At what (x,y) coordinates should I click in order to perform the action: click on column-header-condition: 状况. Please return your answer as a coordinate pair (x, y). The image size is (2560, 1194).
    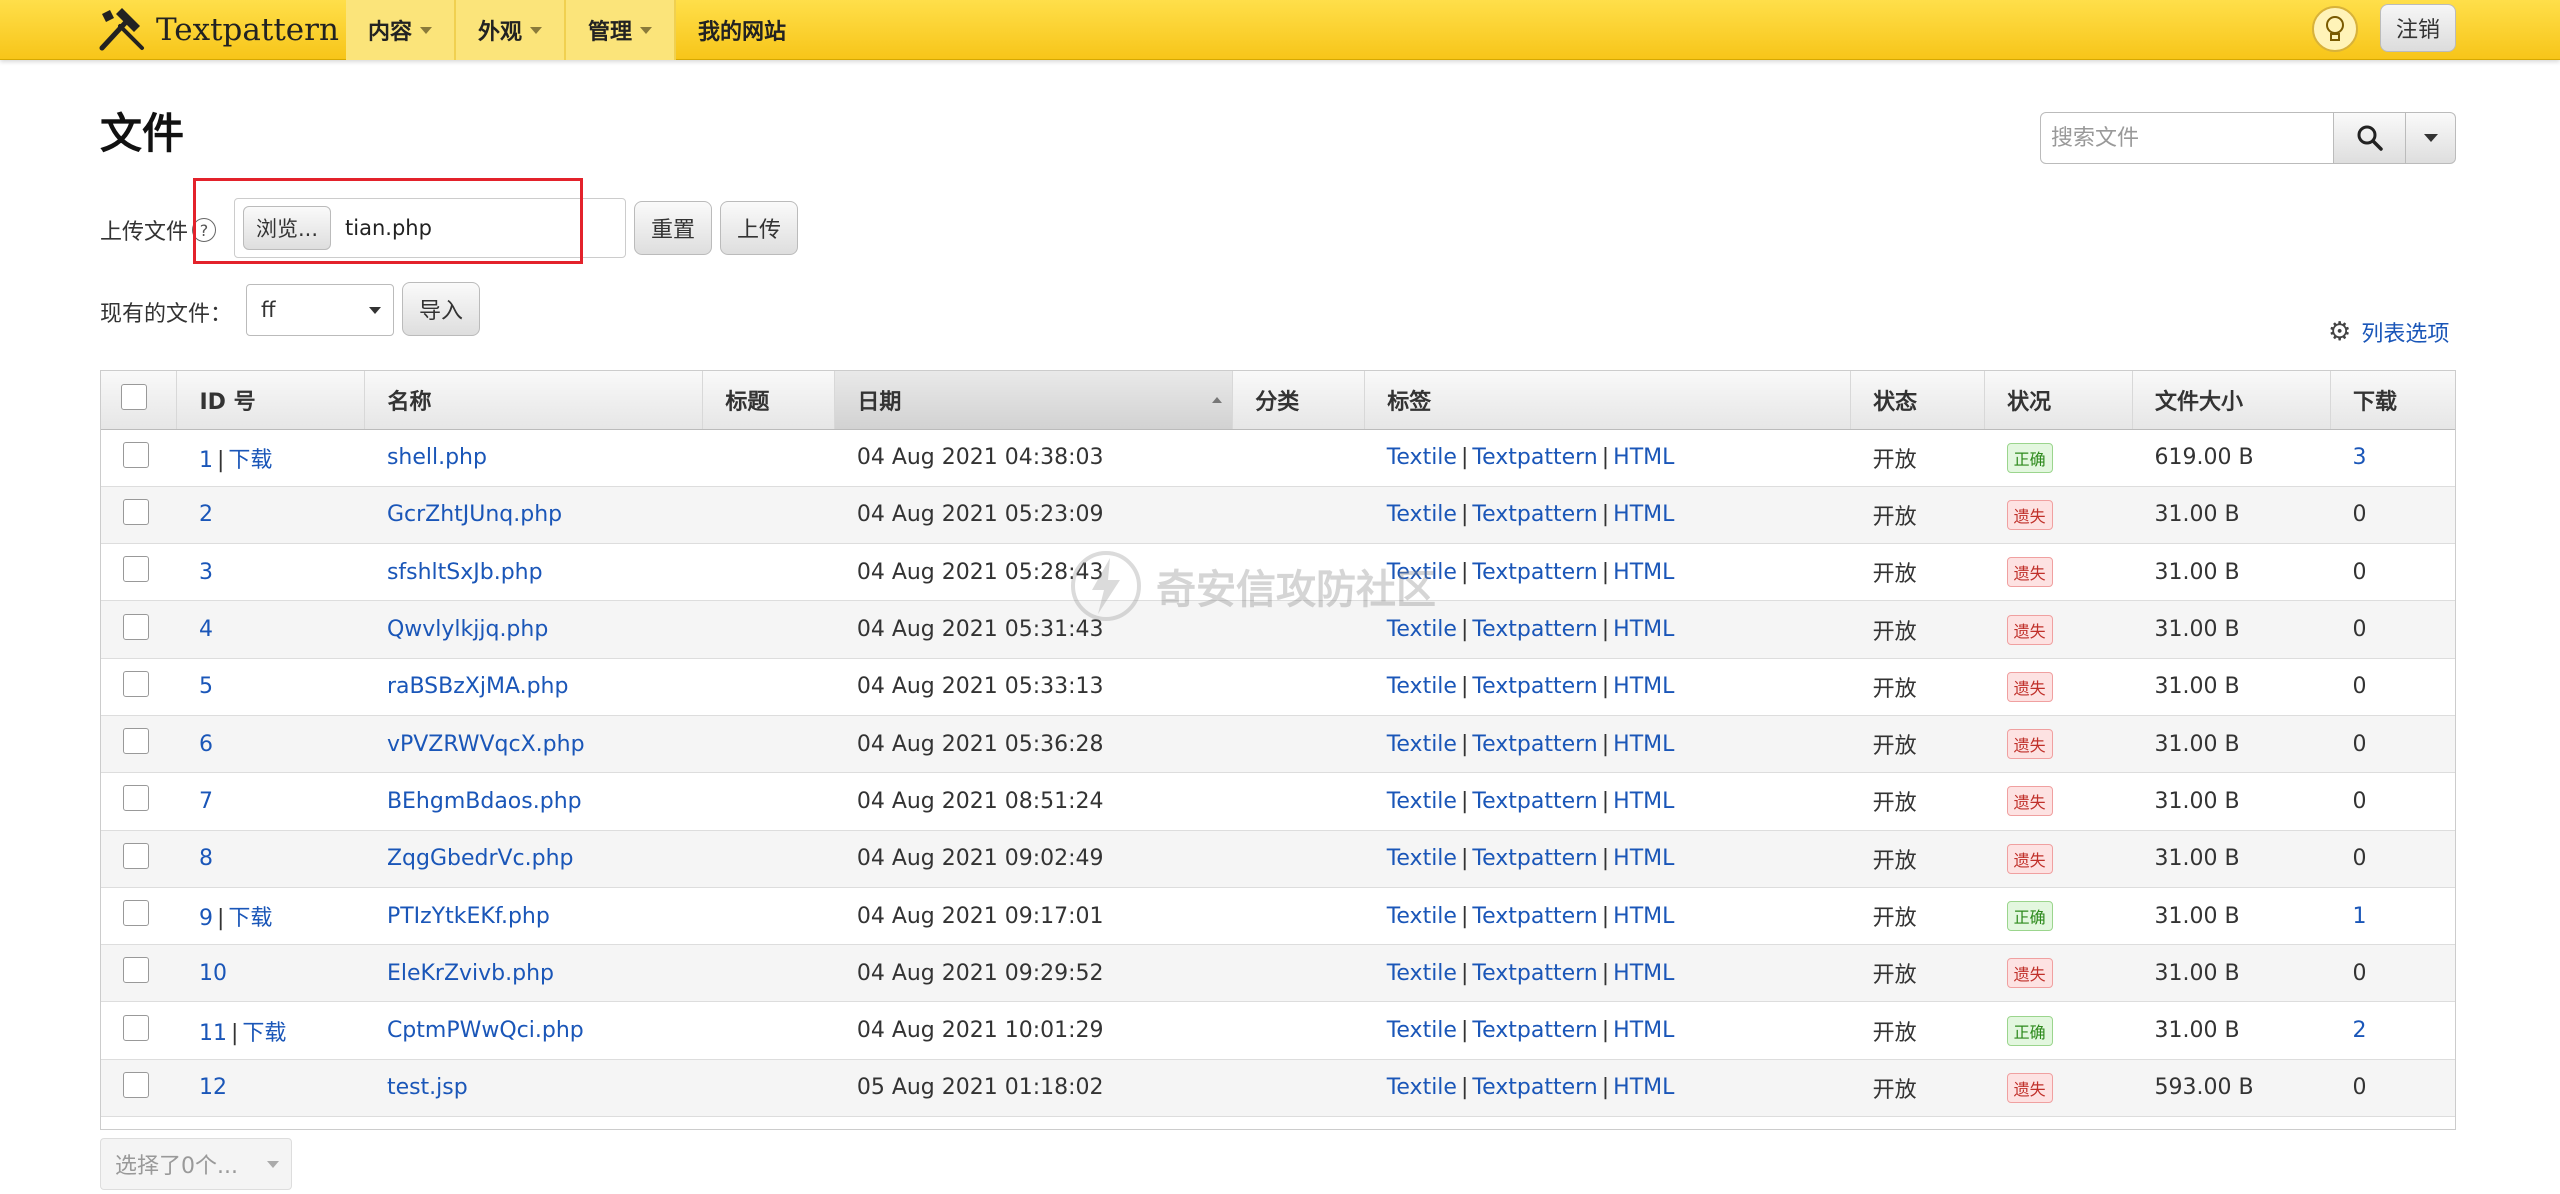
    Looking at the image, I should click on (2059, 400).